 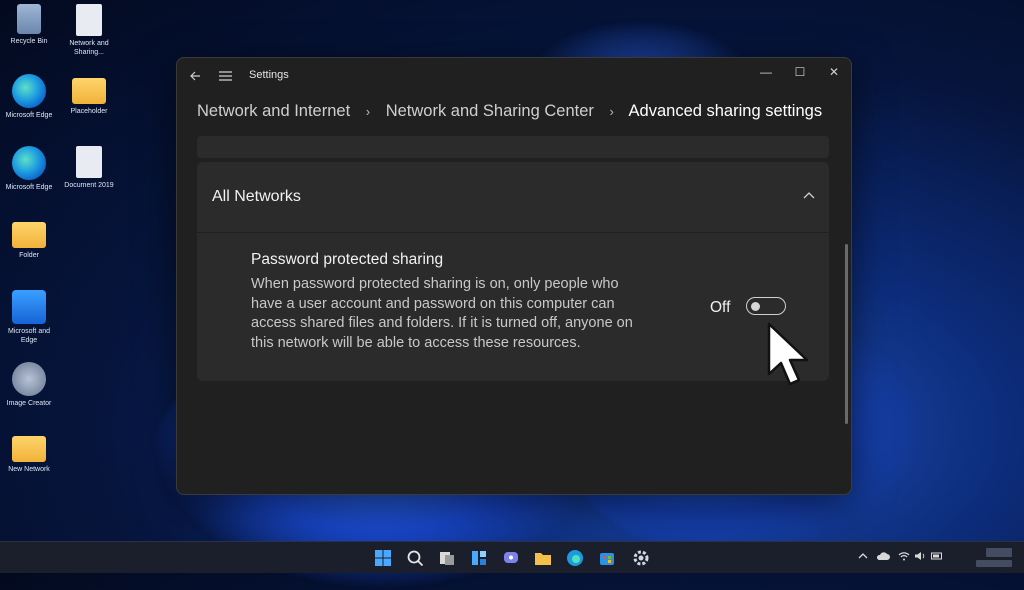 I want to click on title-bar: Settings — ☐ ✕, so click(x=514, y=76).